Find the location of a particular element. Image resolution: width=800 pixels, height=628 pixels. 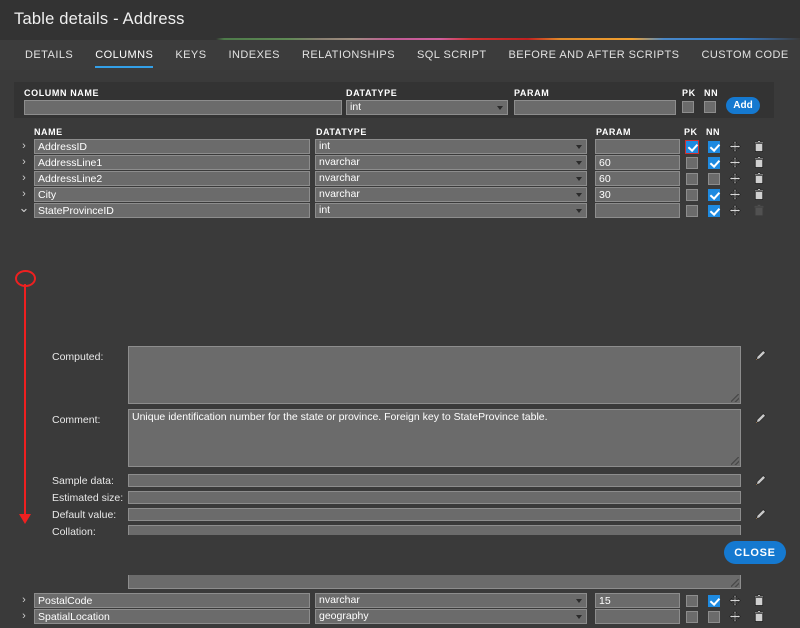

computed-textarea is located at coordinates (434, 375).